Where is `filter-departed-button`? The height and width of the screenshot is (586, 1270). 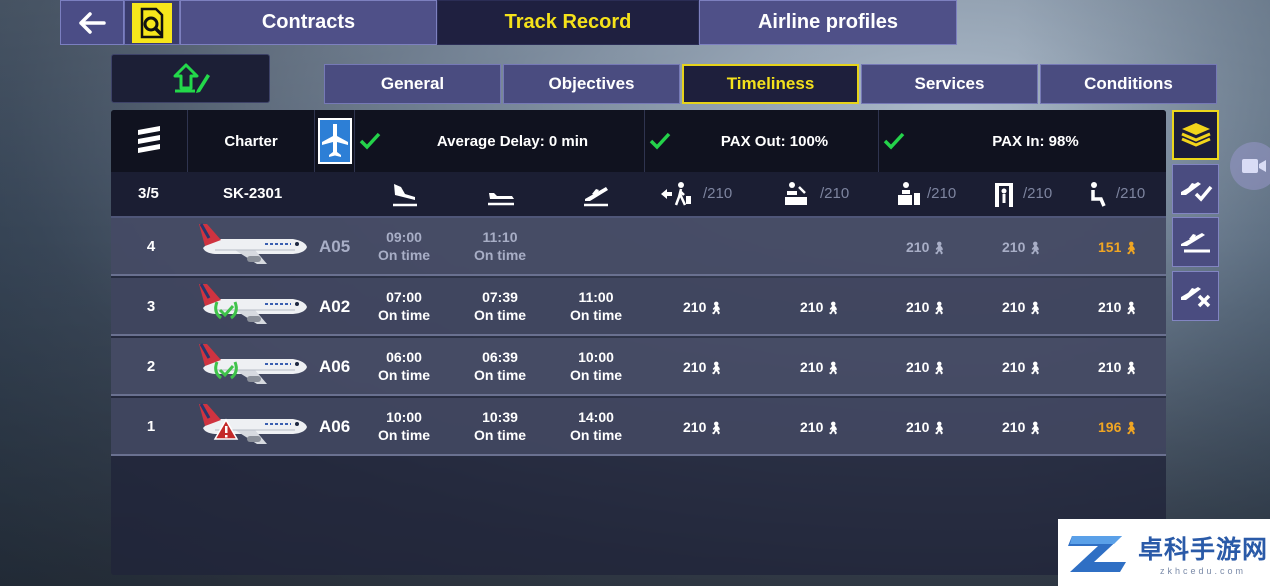
filter-departed-button is located at coordinates (1195, 242).